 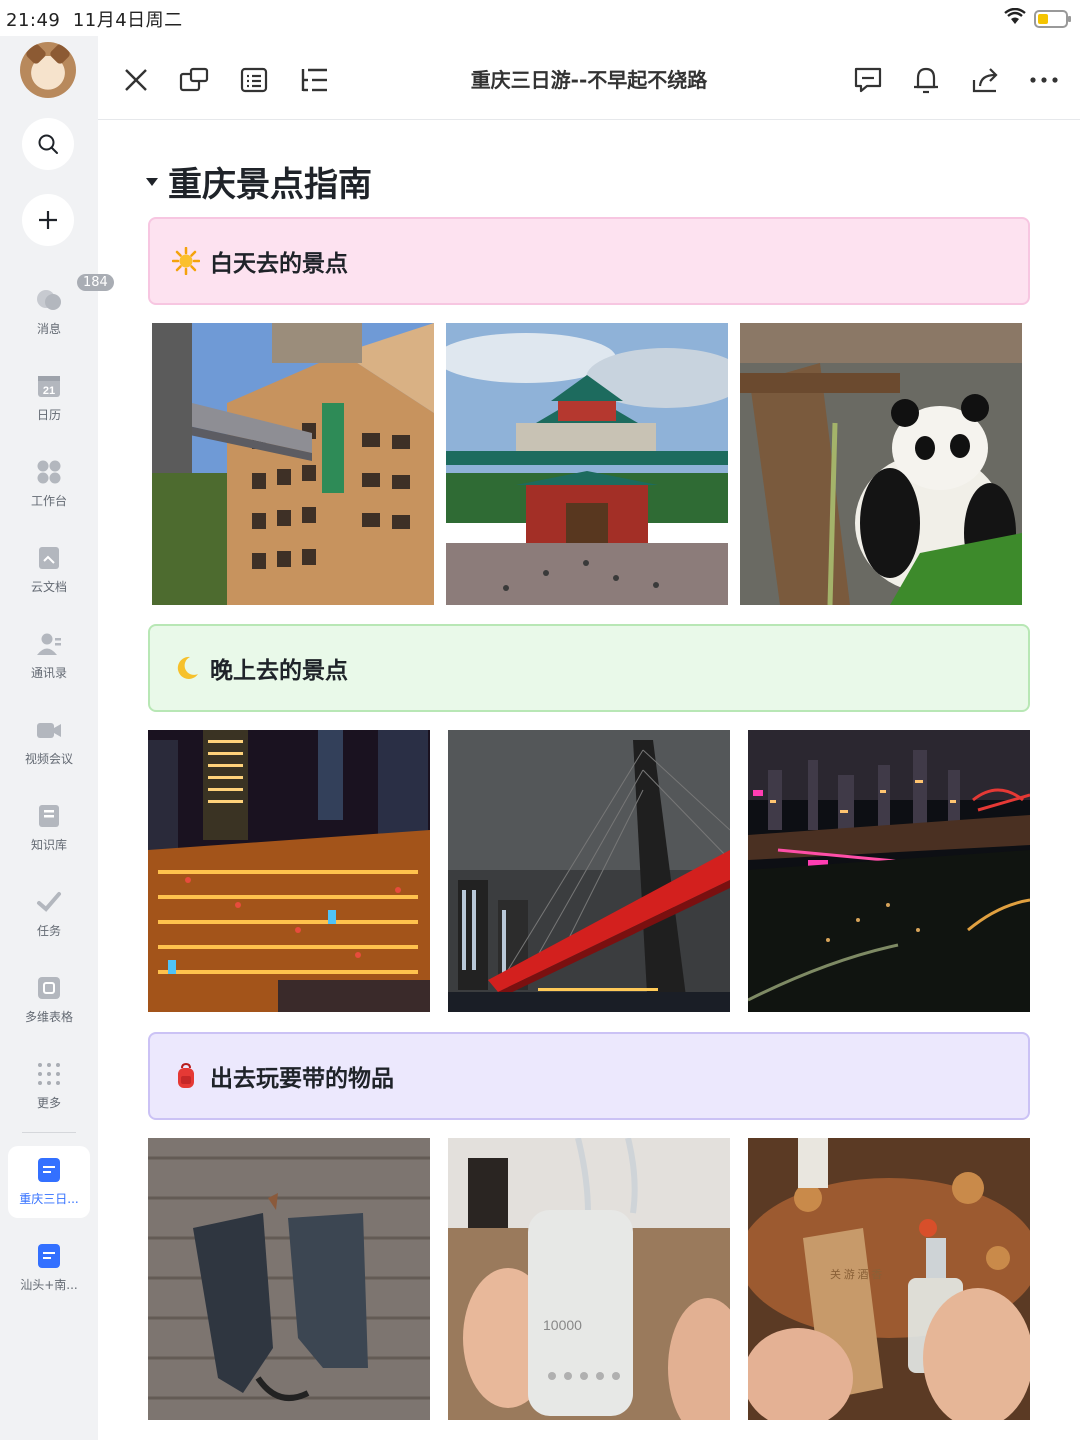 I want to click on heading-text: 重庆景点指南, so click(x=270, y=185).